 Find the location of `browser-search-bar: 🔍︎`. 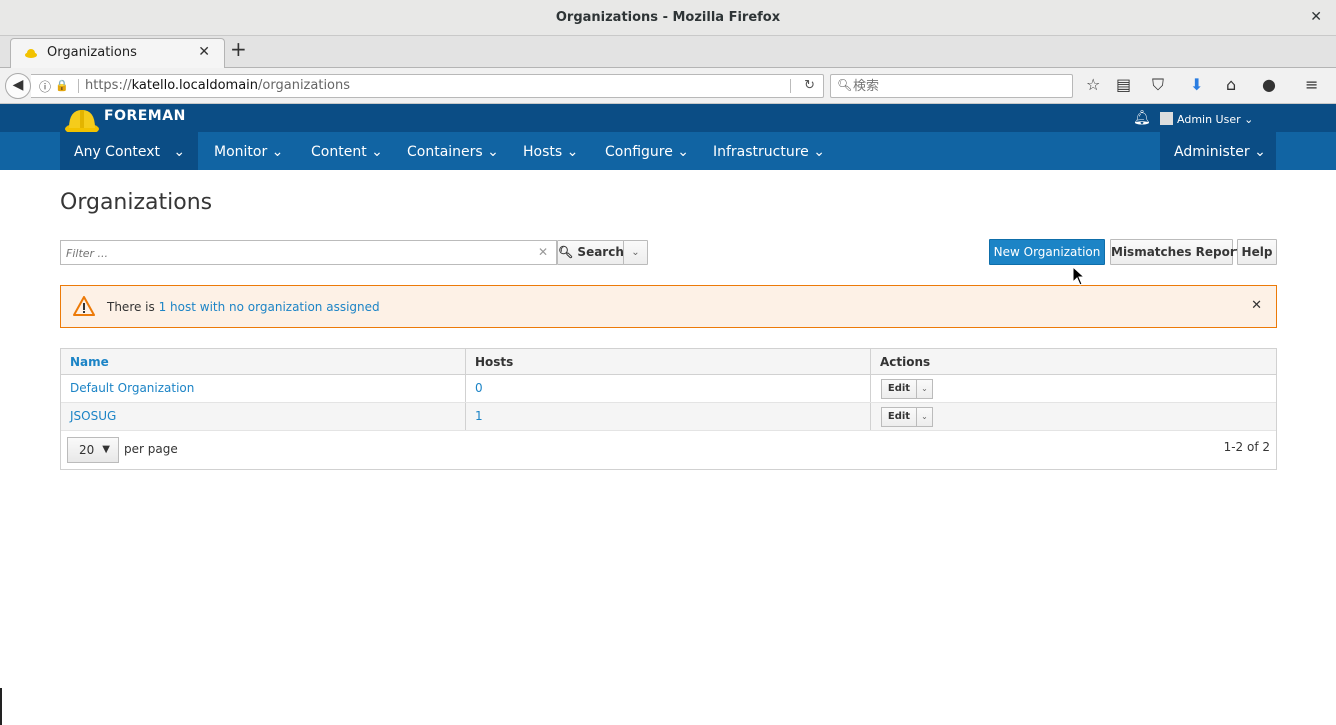

browser-search-bar: 🔍︎ is located at coordinates (951, 86).